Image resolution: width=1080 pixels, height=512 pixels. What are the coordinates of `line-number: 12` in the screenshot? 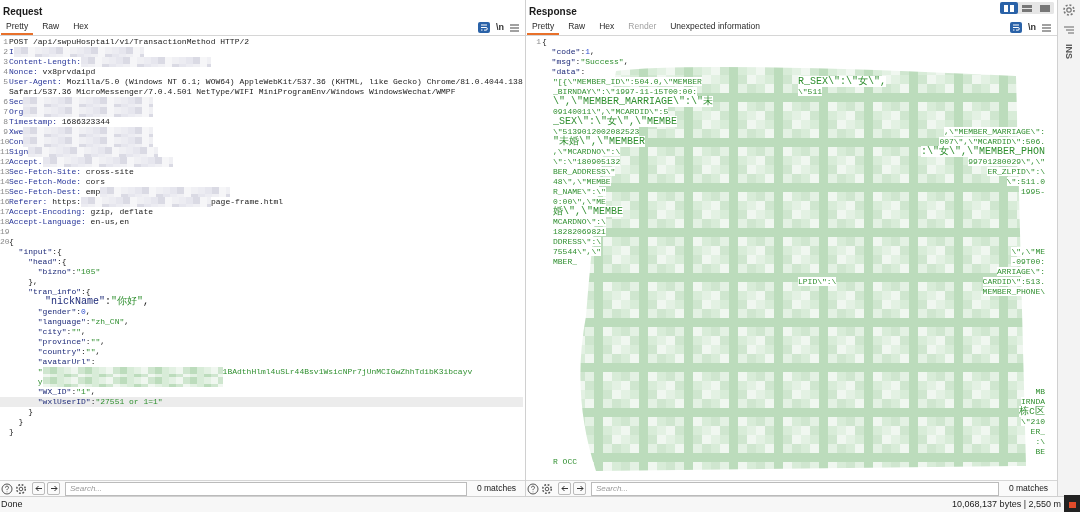 It's located at (4, 162).